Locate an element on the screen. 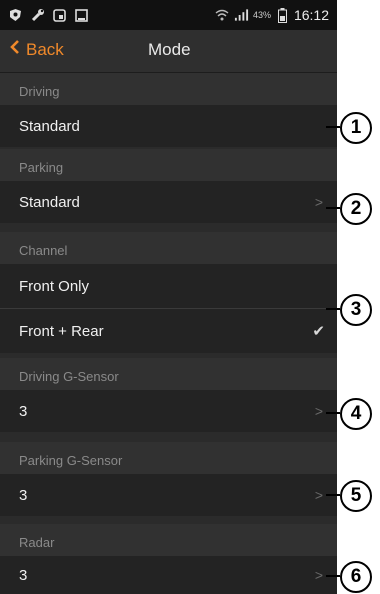 Image resolution: width=380 pixels, height=594 pixels. screen-icon is located at coordinates (59, 15).